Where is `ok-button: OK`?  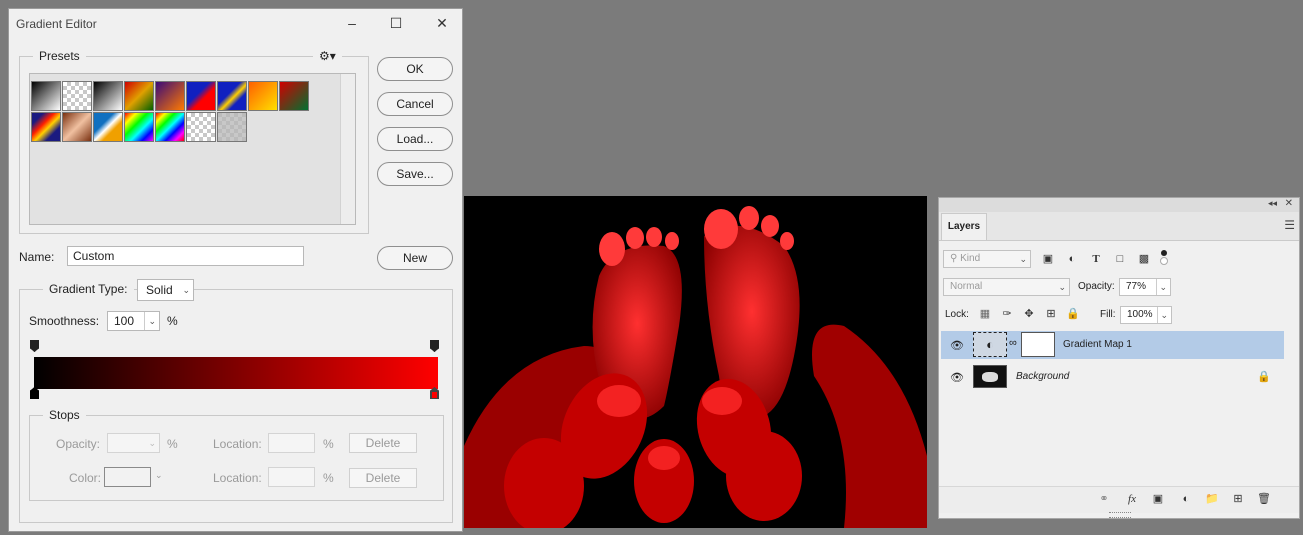 ok-button: OK is located at coordinates (415, 69).